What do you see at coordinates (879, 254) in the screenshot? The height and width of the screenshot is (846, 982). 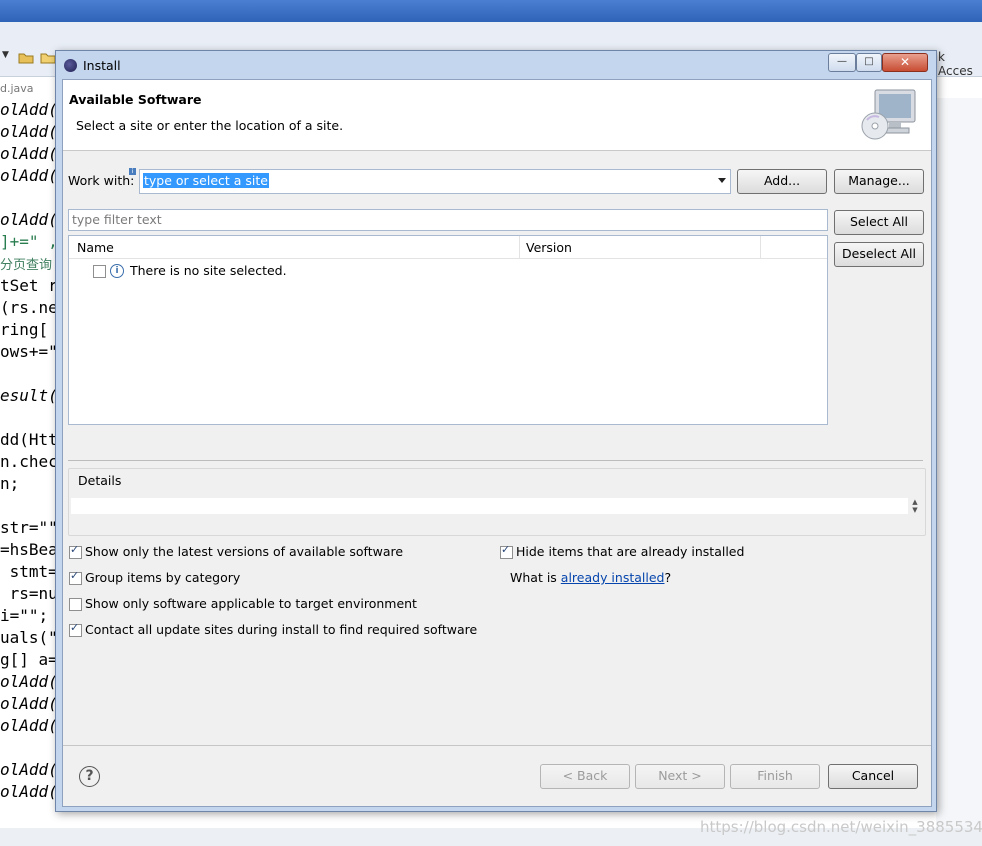 I see `deselect-all-button: Deselect All` at bounding box center [879, 254].